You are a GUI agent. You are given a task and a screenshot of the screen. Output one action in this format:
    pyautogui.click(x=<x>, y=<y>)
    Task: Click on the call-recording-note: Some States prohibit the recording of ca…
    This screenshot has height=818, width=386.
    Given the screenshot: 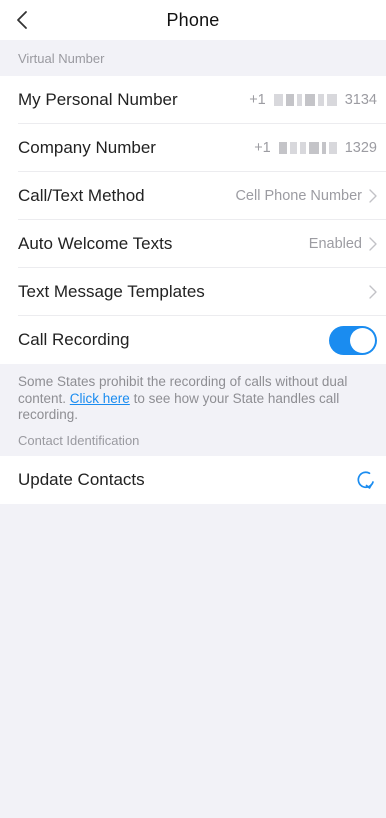 What is the action you would take?
    pyautogui.click(x=193, y=395)
    